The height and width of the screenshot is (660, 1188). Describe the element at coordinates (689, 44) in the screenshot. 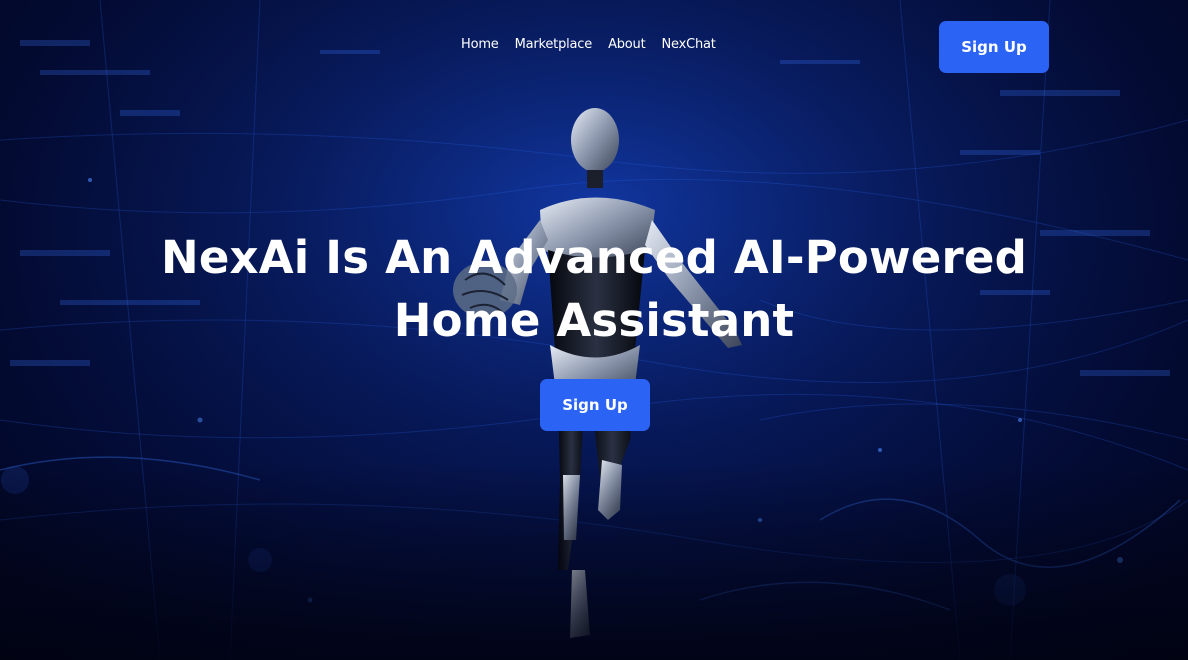

I see `nav-item-nexchat: NexChat` at that location.